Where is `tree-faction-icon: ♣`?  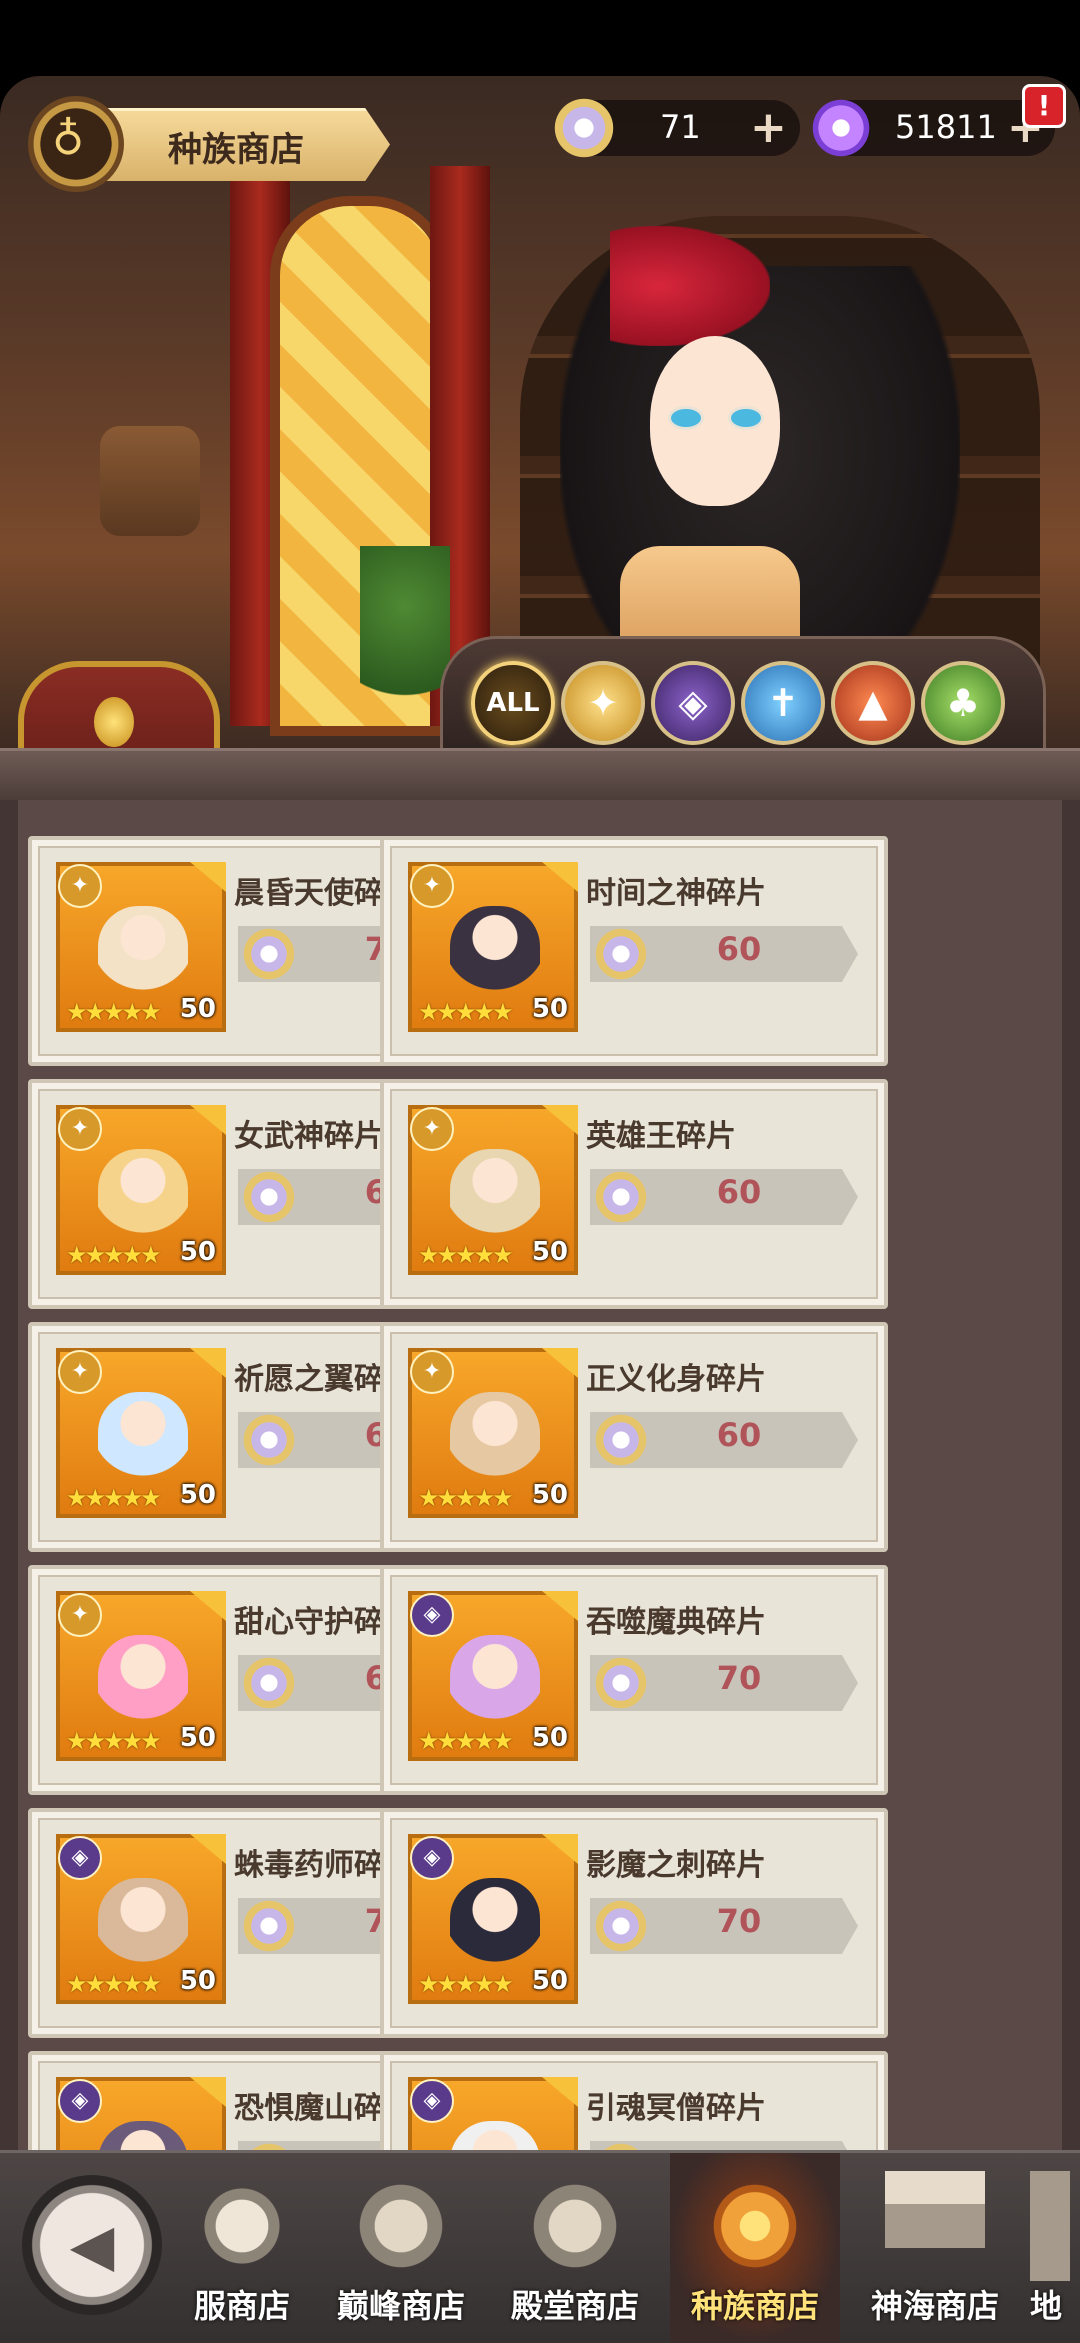
tree-faction-icon: ♣ is located at coordinates (963, 703).